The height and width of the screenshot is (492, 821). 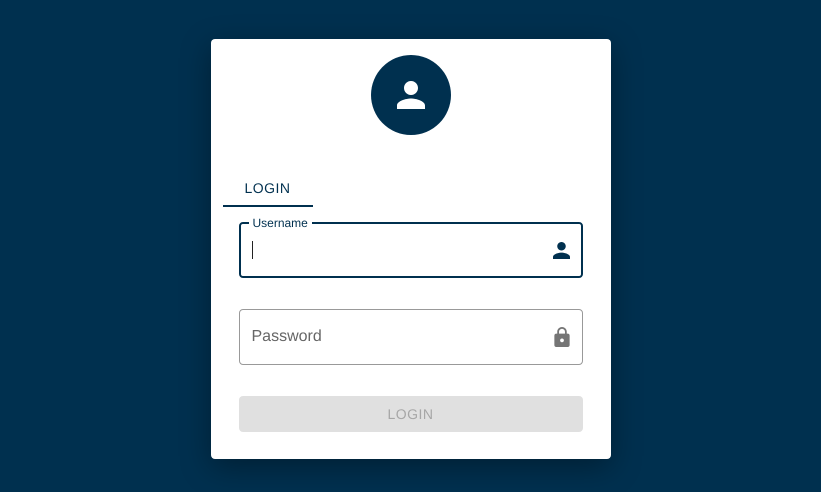 What do you see at coordinates (410, 337) in the screenshot?
I see `password-field: Password` at bounding box center [410, 337].